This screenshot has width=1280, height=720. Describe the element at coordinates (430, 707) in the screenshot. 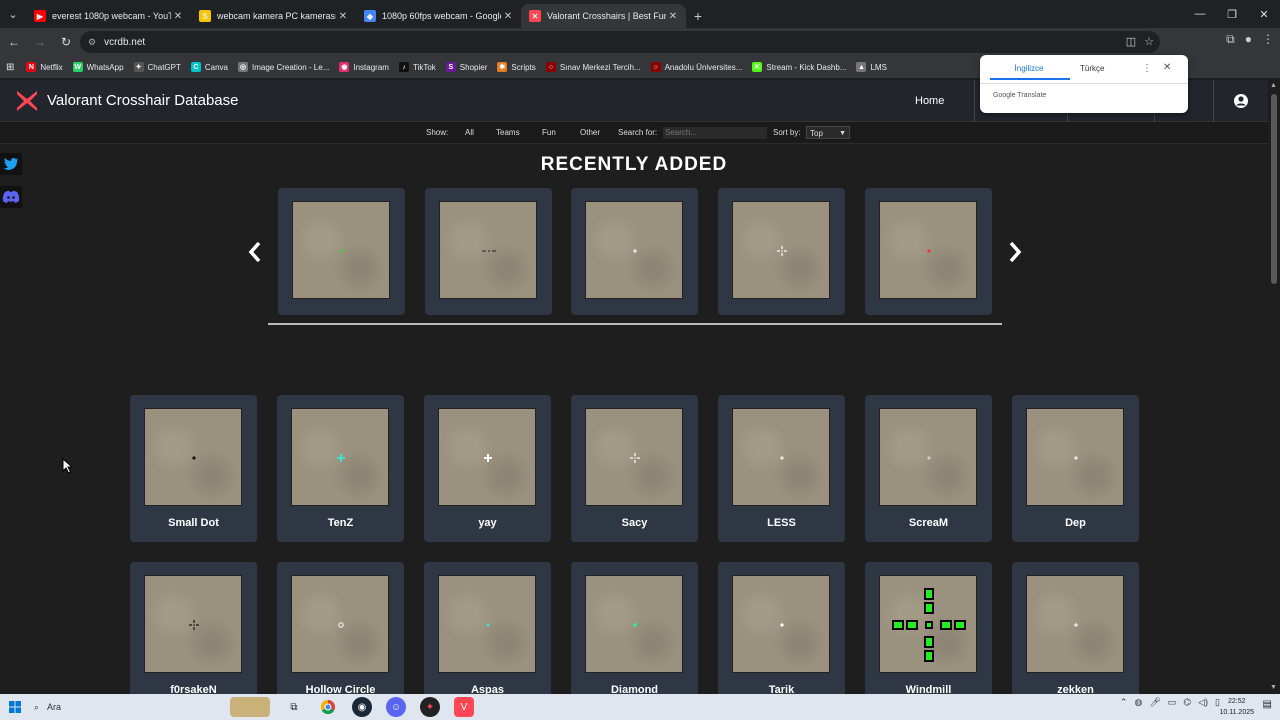

I see `riot-client-icon: ✦` at that location.